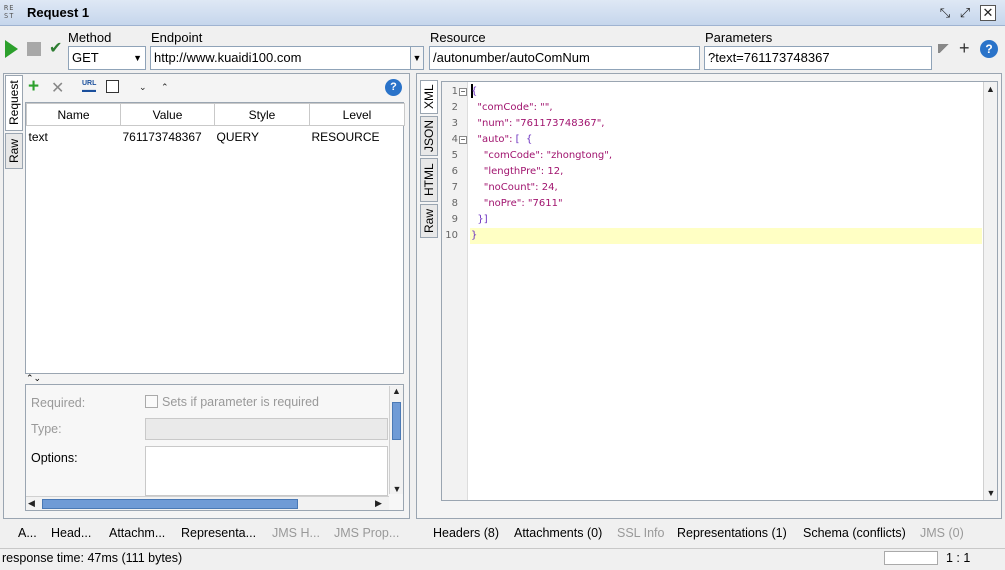  I want to click on line-number: 7, so click(454, 187).